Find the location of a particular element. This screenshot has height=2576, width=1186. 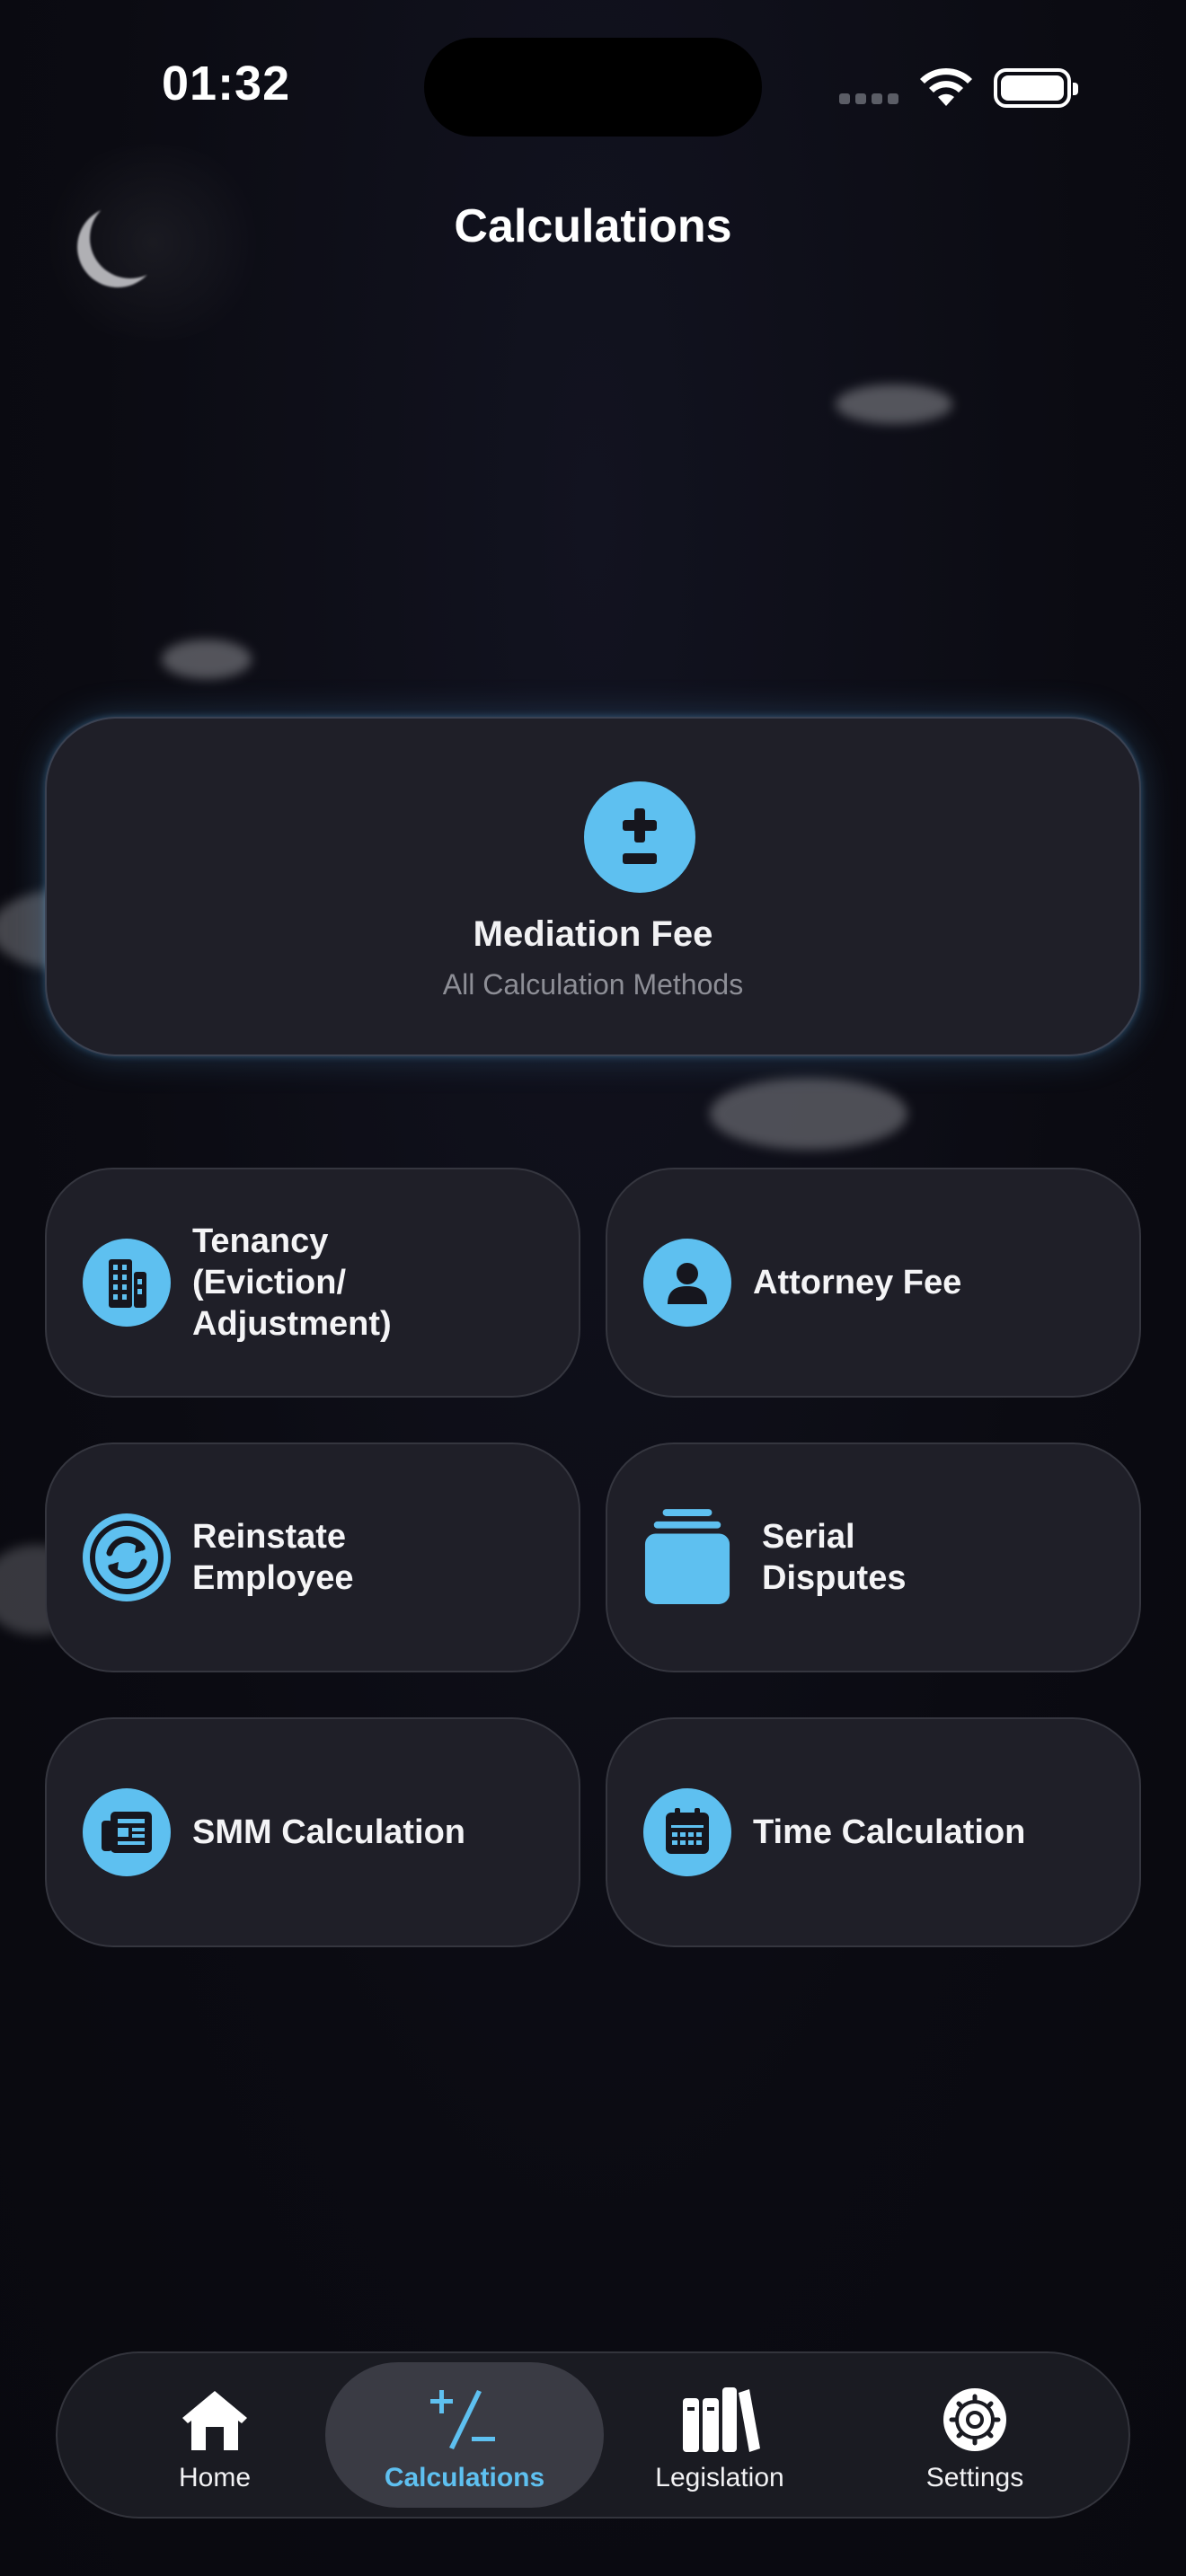

tab-label: Settings is located at coordinates (975, 2477).